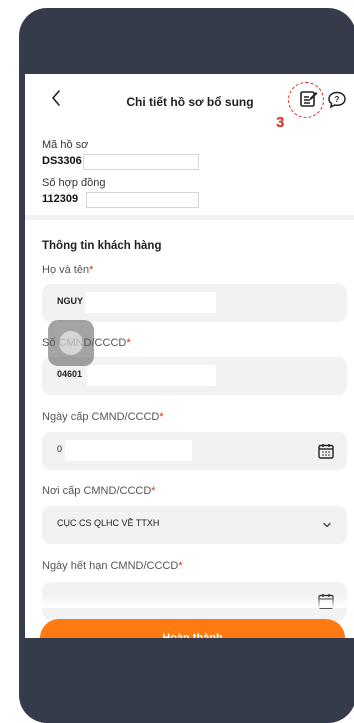  What do you see at coordinates (194, 525) in the screenshot?
I see `issue-place-select: CỤC CS QLHC VỀ TTXH` at bounding box center [194, 525].